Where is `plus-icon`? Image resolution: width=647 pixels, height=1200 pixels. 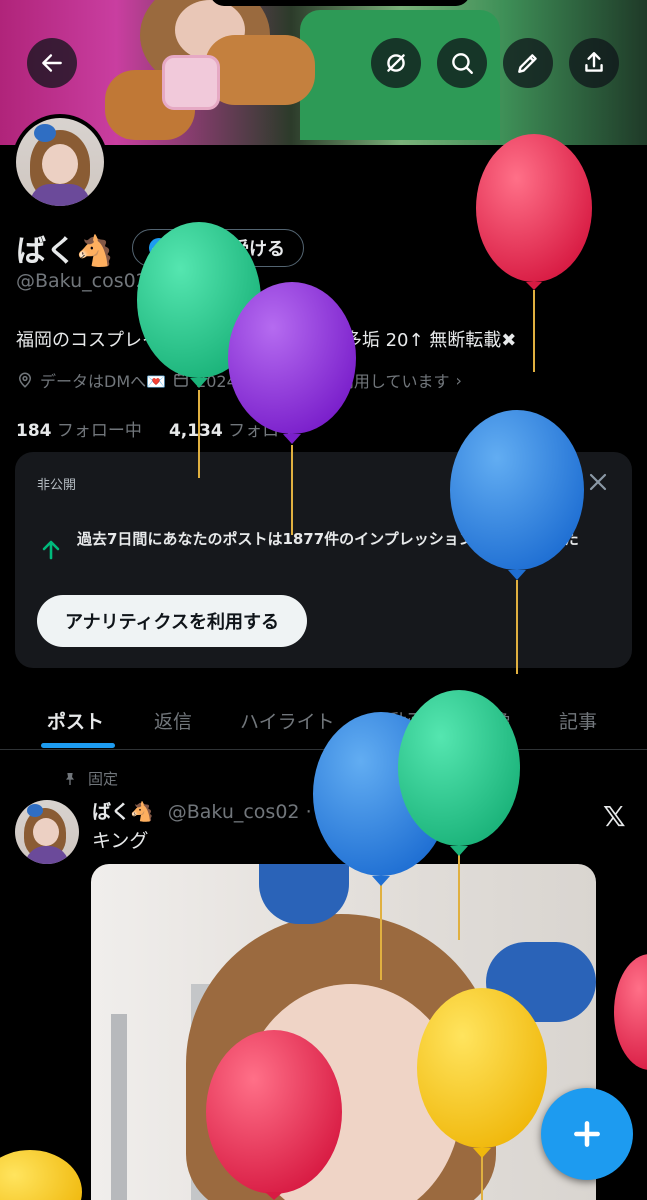 plus-icon is located at coordinates (587, 1134).